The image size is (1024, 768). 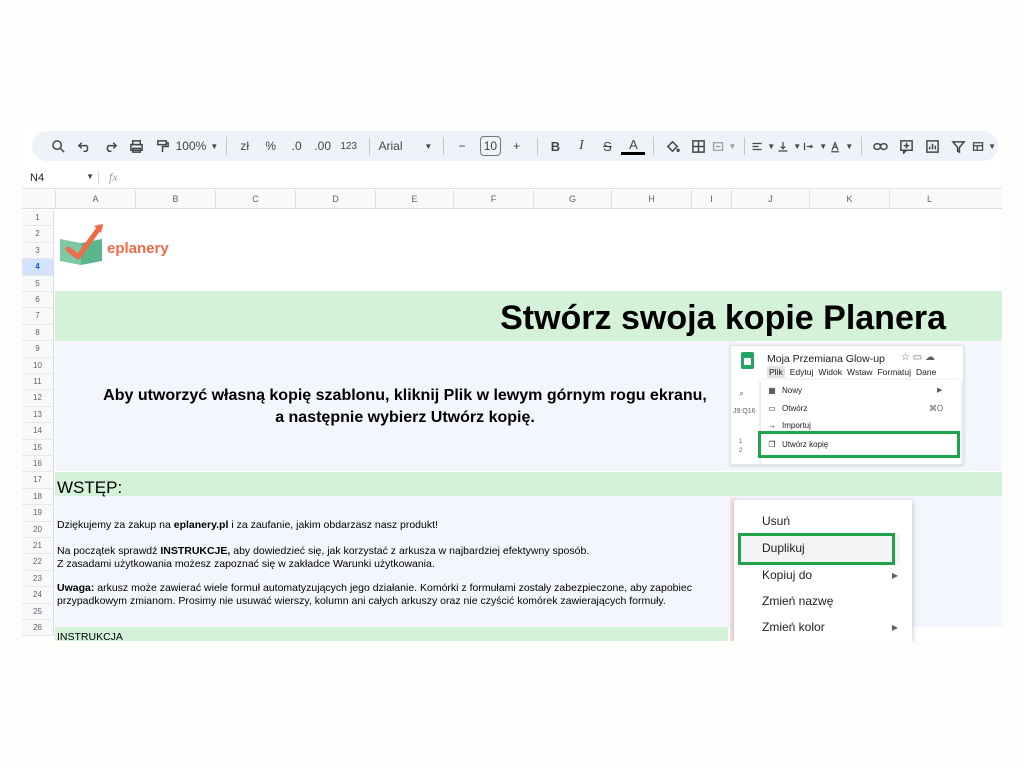 I want to click on row-header-6: 6, so click(x=38, y=300).